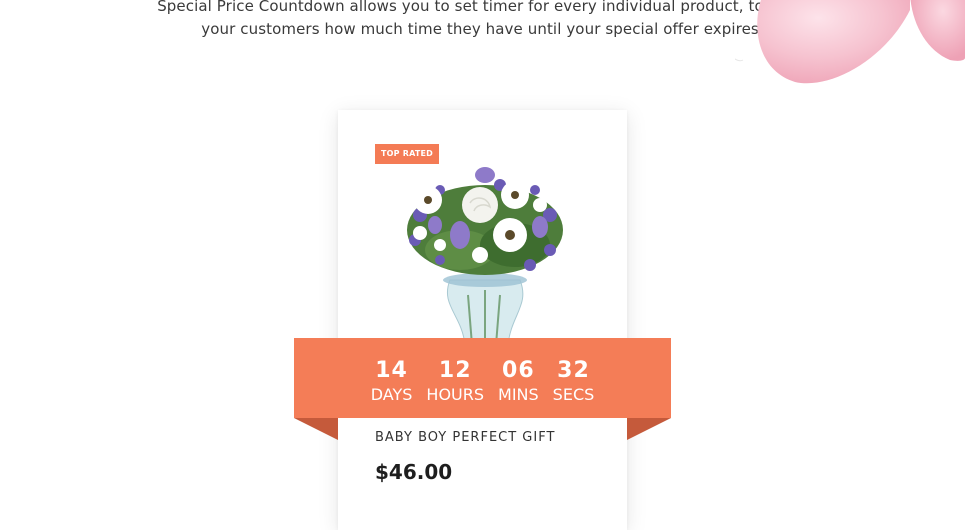 The height and width of the screenshot is (530, 965). I want to click on secs-label: SECS, so click(573, 394).